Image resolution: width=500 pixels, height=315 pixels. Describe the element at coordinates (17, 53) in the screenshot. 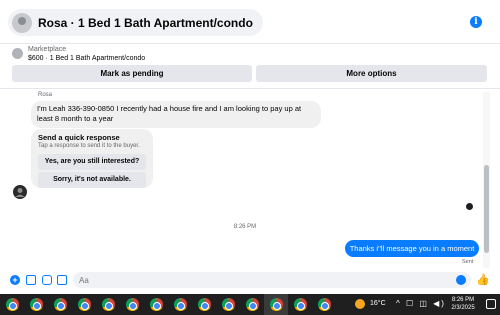

I see `listing-thumbnail` at that location.